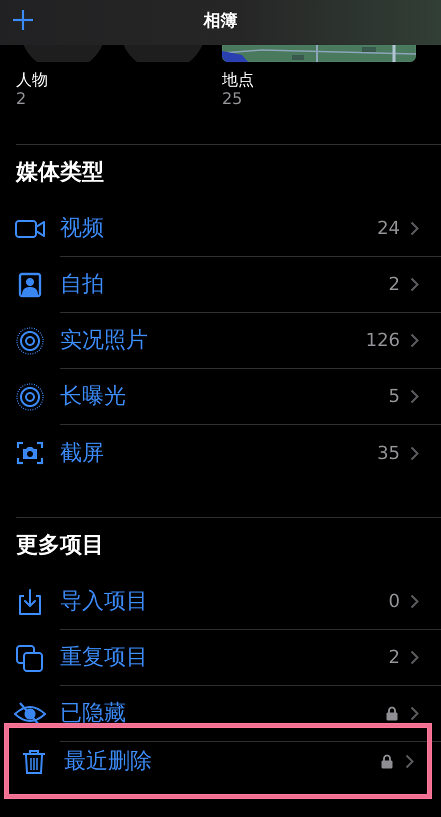  I want to click on album-count: 35, so click(388, 454).